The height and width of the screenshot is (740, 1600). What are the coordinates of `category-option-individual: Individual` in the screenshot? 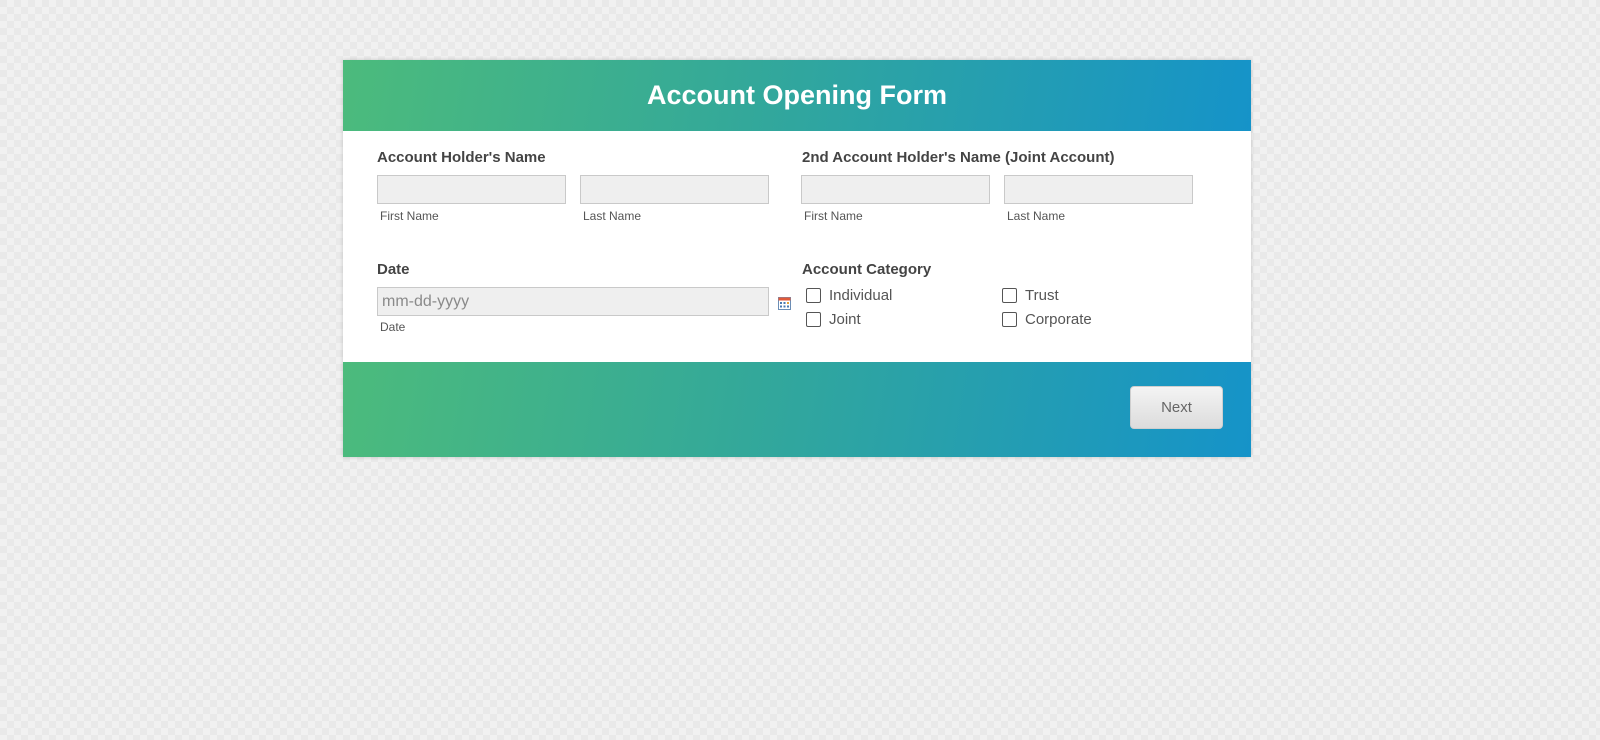 It's located at (849, 295).